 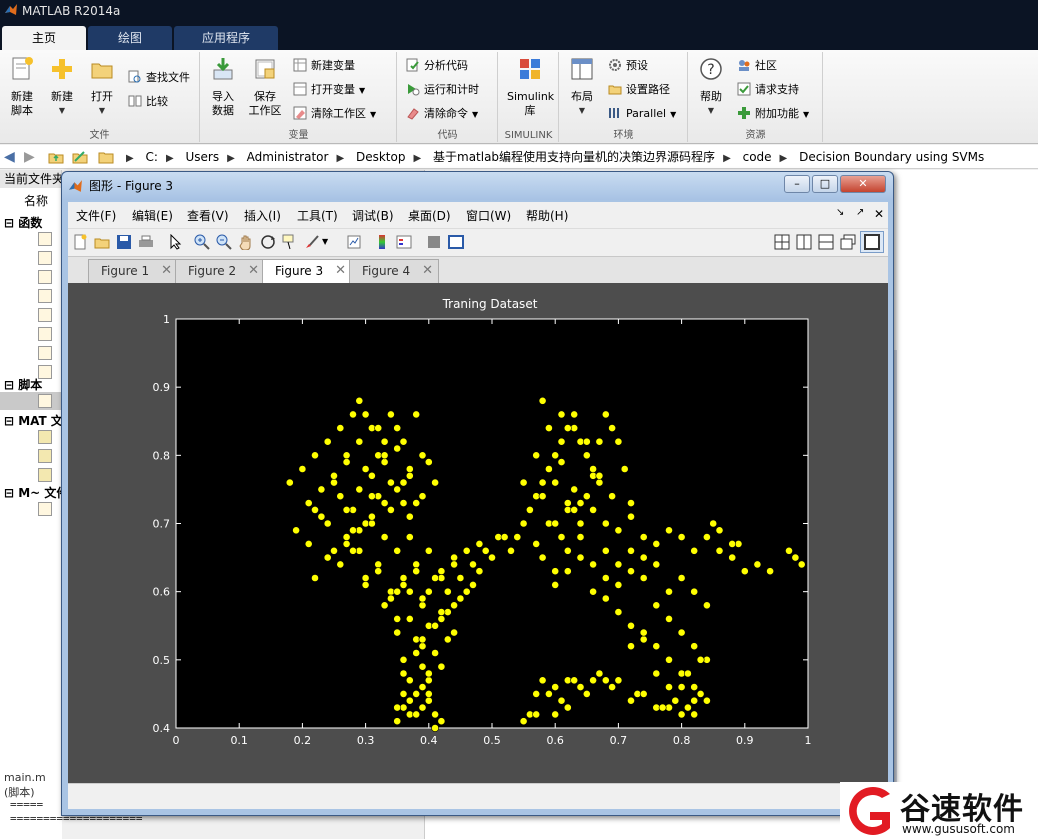 What do you see at coordinates (334, 114) in the screenshot?
I see `clear-workspace-button: 清除工作区 ▼` at bounding box center [334, 114].